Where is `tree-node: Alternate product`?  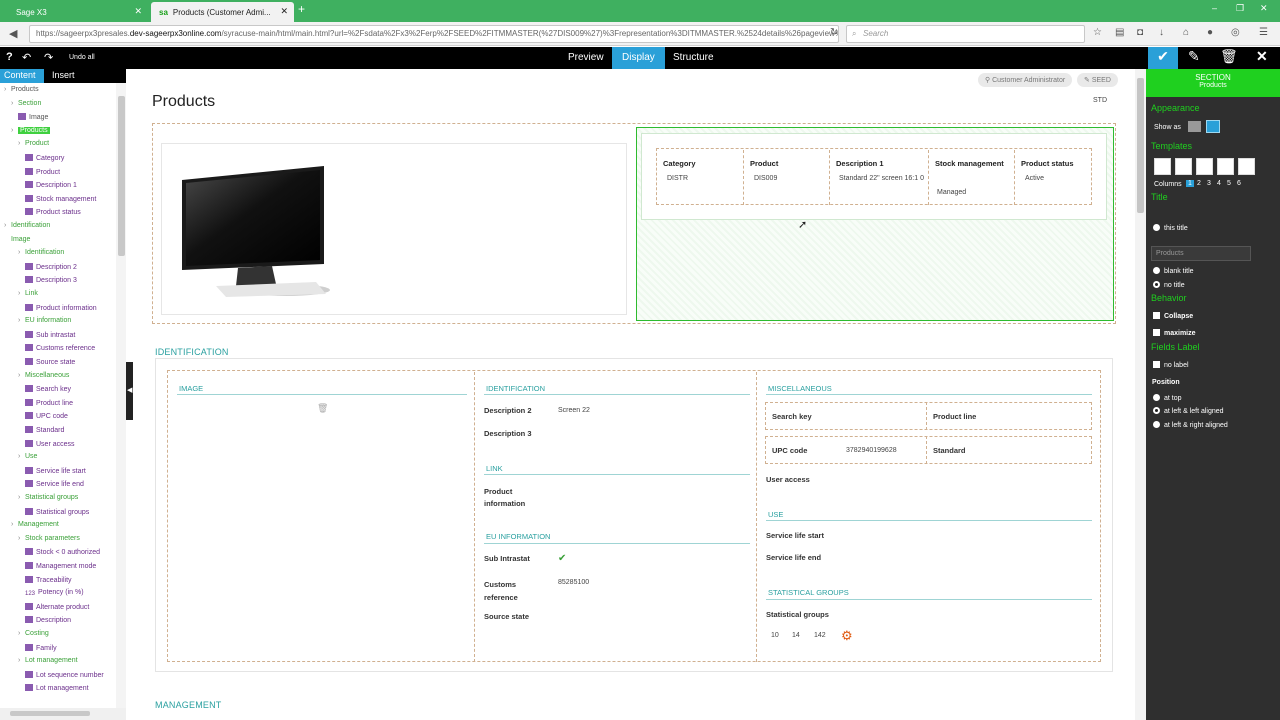 tree-node: Alternate product is located at coordinates (57, 608).